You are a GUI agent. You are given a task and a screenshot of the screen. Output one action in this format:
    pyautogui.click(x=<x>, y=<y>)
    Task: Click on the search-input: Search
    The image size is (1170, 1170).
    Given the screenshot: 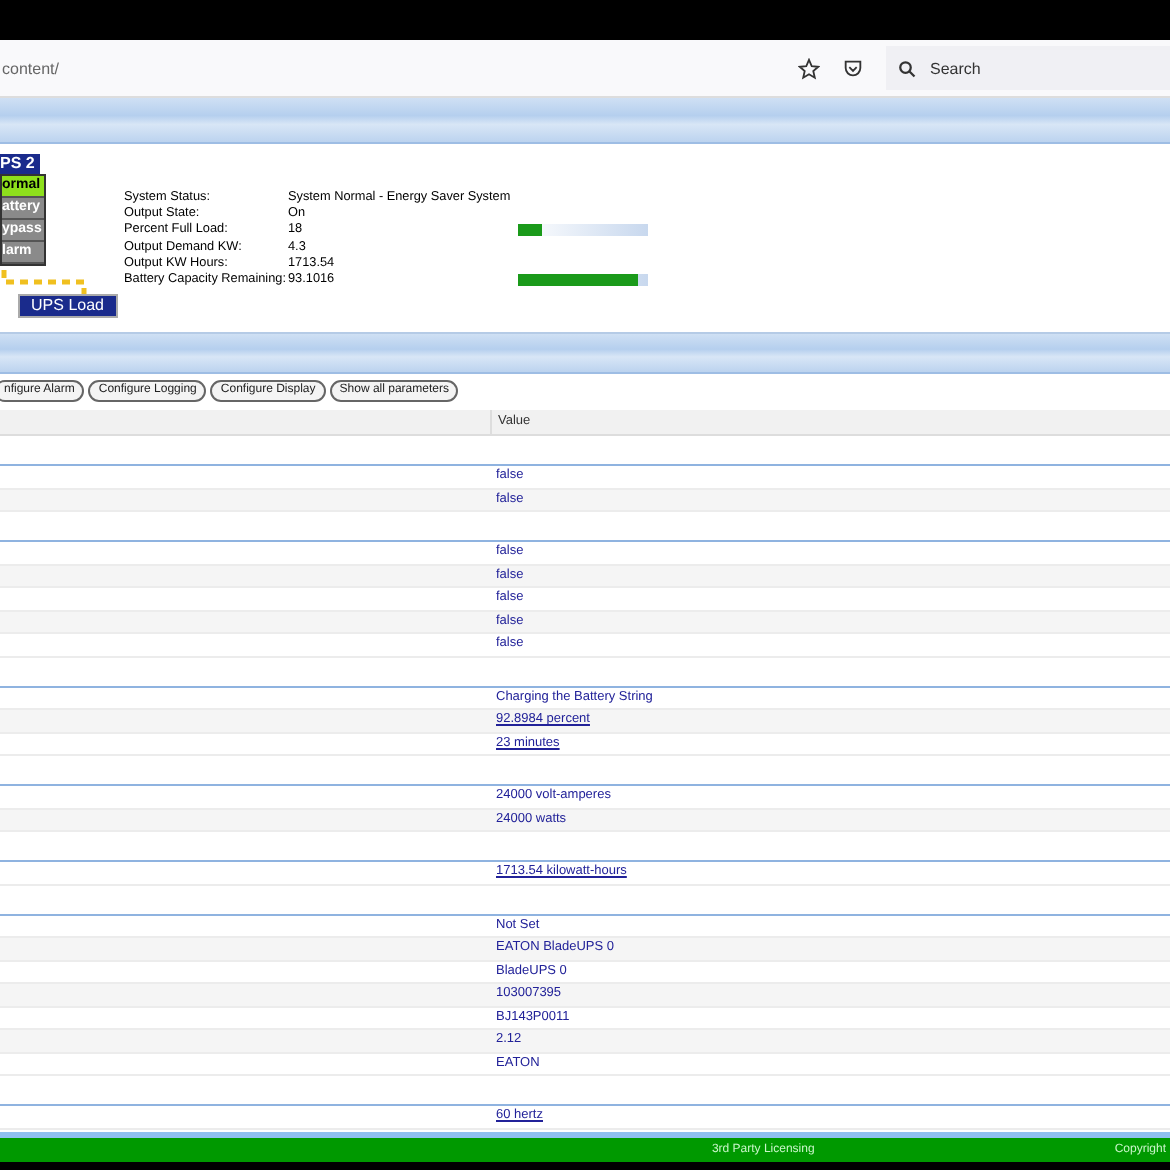 What is the action you would take?
    pyautogui.click(x=1030, y=68)
    